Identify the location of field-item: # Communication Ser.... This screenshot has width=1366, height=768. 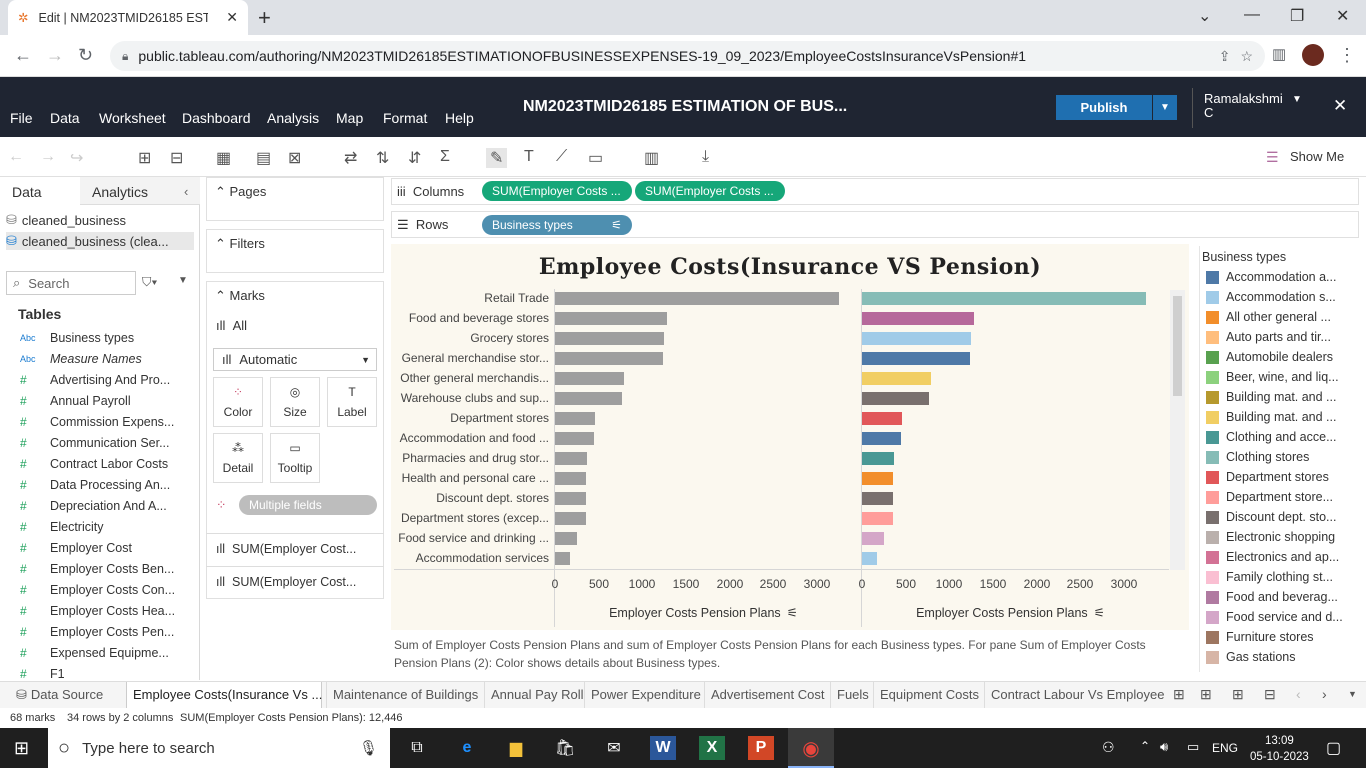
(105, 442).